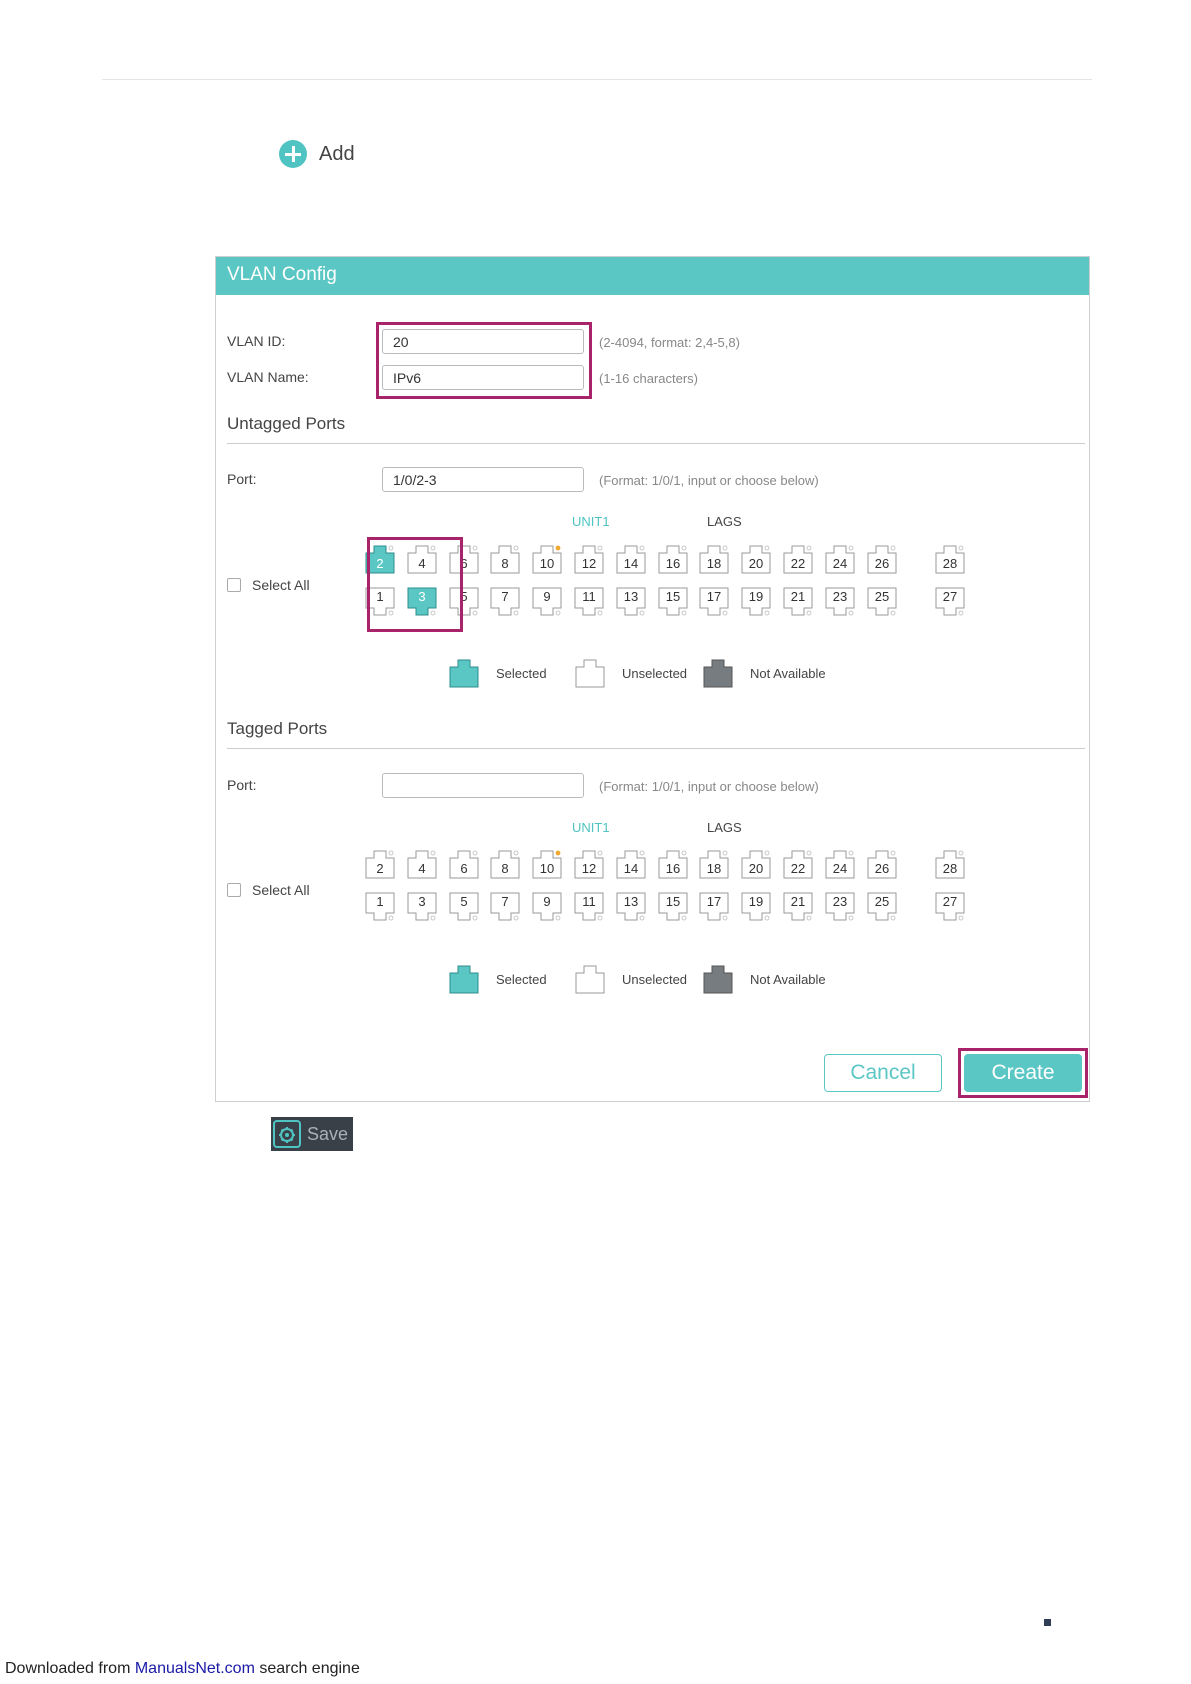  I want to click on untagged-port-label-21: 21, so click(798, 596).